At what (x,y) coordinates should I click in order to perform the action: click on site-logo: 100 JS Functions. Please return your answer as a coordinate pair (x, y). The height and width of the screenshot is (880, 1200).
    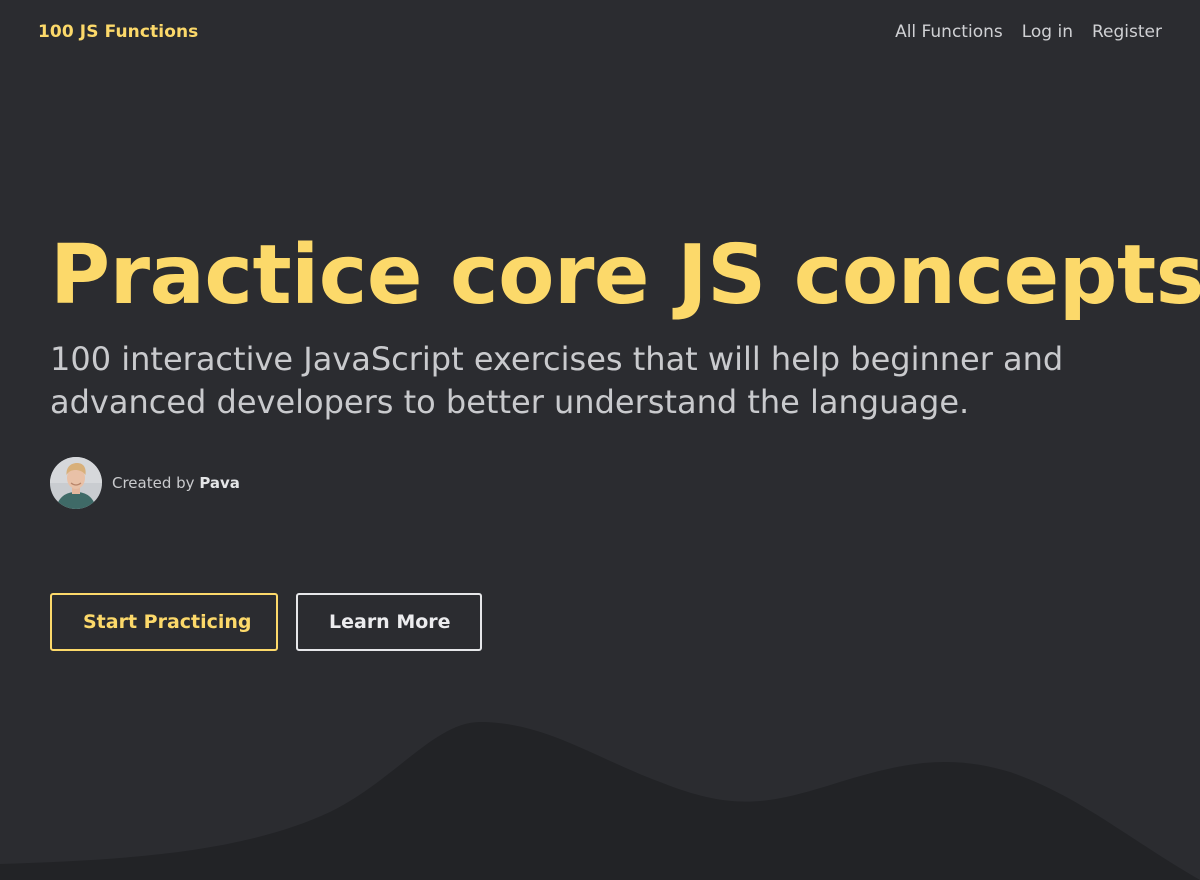
    Looking at the image, I should click on (118, 32).